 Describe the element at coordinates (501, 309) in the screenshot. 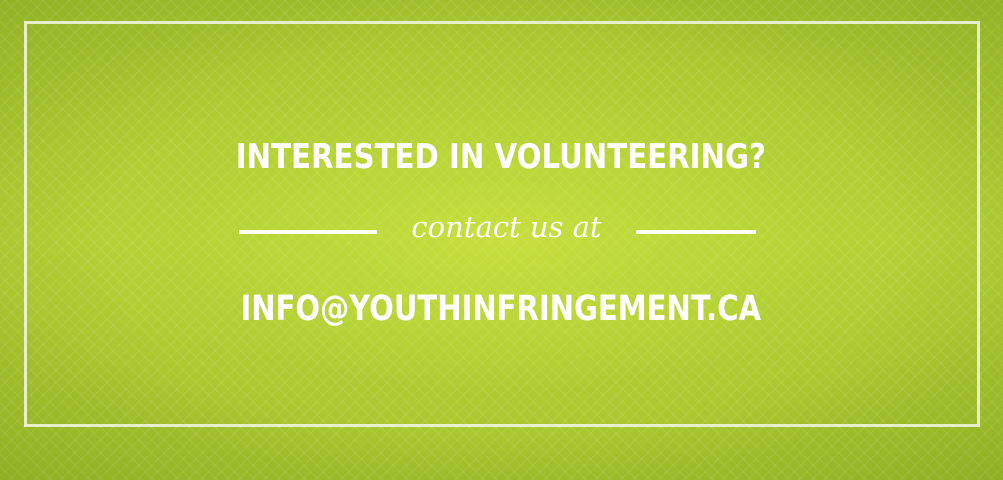

I see `contact-email: INFO@YOUTHINFRINGEMENT.CA` at that location.